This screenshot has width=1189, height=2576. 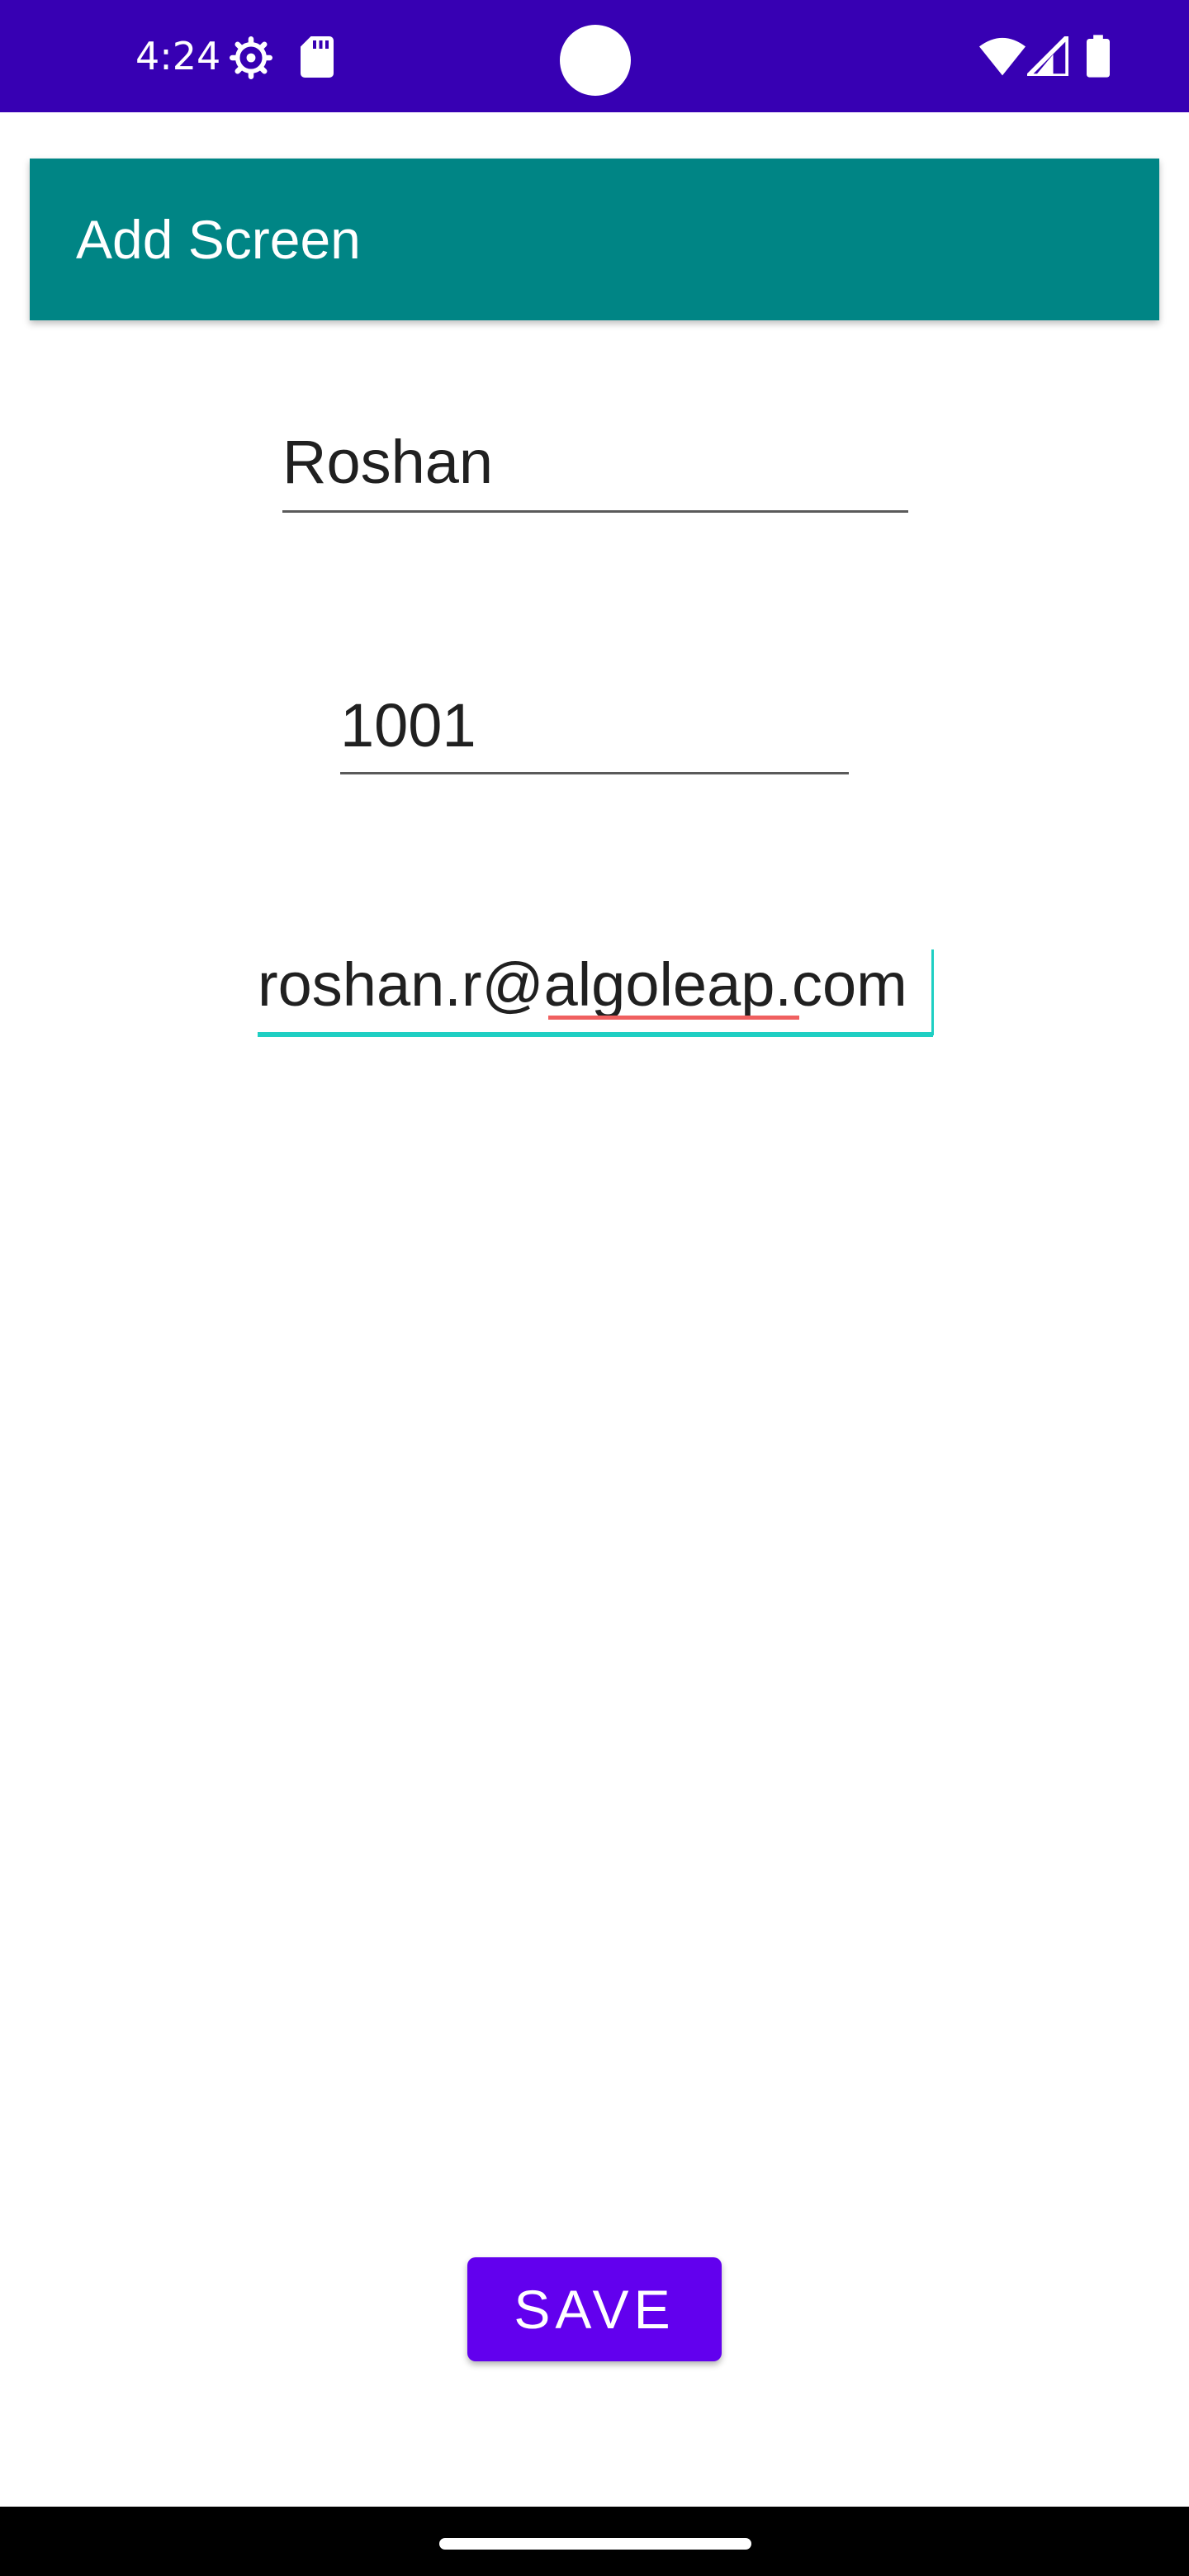 I want to click on battery-icon, so click(x=1098, y=56).